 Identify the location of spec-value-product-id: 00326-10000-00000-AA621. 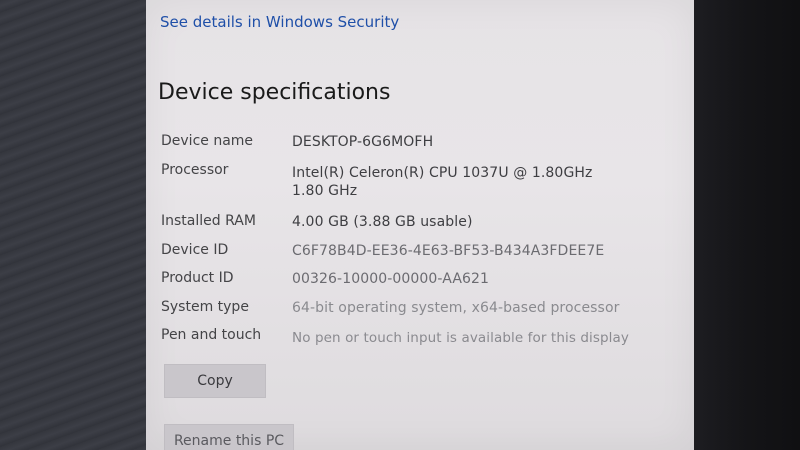
(391, 279).